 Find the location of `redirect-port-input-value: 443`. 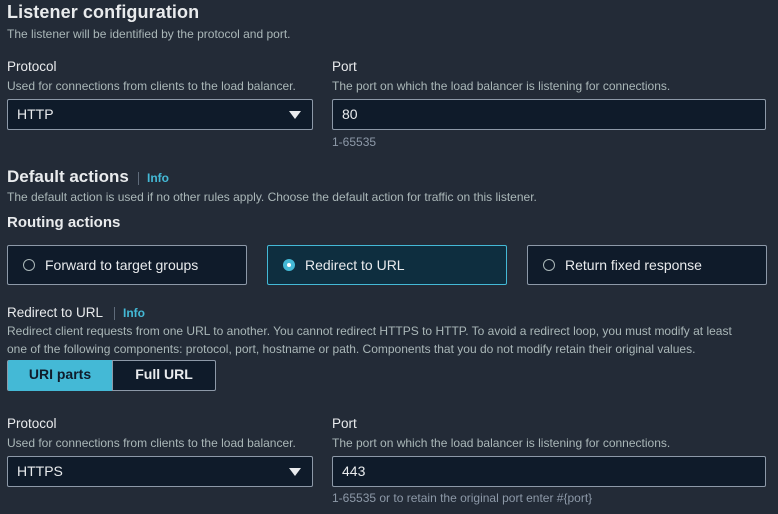

redirect-port-input-value: 443 is located at coordinates (354, 471).